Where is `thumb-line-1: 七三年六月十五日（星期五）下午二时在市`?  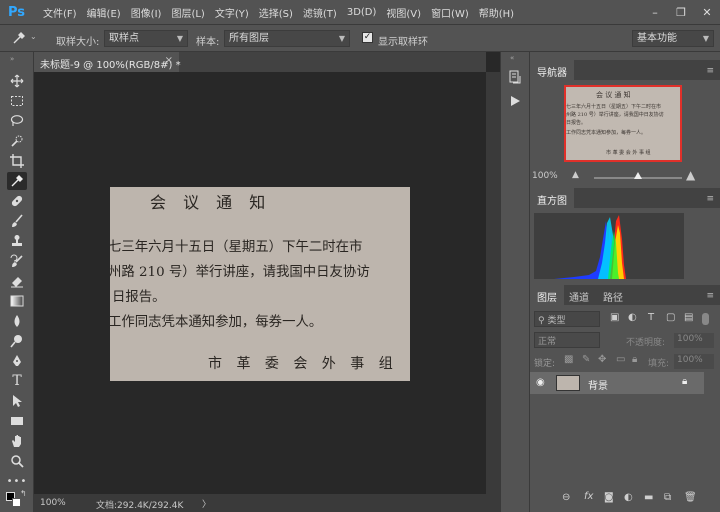
thumb-line-1: 七三年六月十五日（星期五）下午二时在市 is located at coordinates (614, 107).